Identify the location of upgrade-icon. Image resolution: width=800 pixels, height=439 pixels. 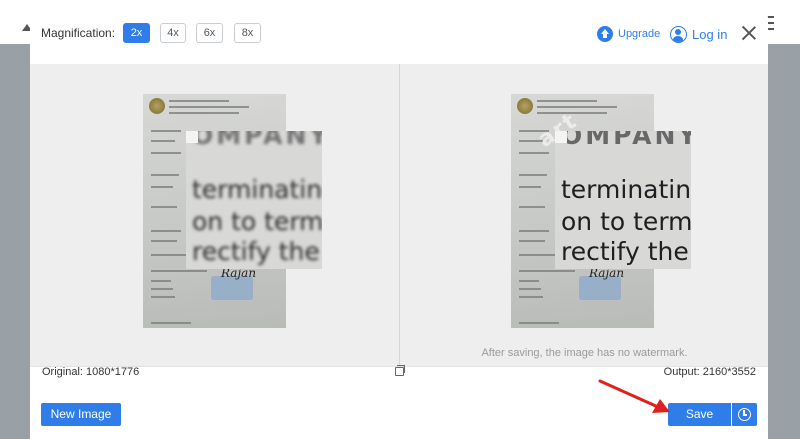
(605, 34).